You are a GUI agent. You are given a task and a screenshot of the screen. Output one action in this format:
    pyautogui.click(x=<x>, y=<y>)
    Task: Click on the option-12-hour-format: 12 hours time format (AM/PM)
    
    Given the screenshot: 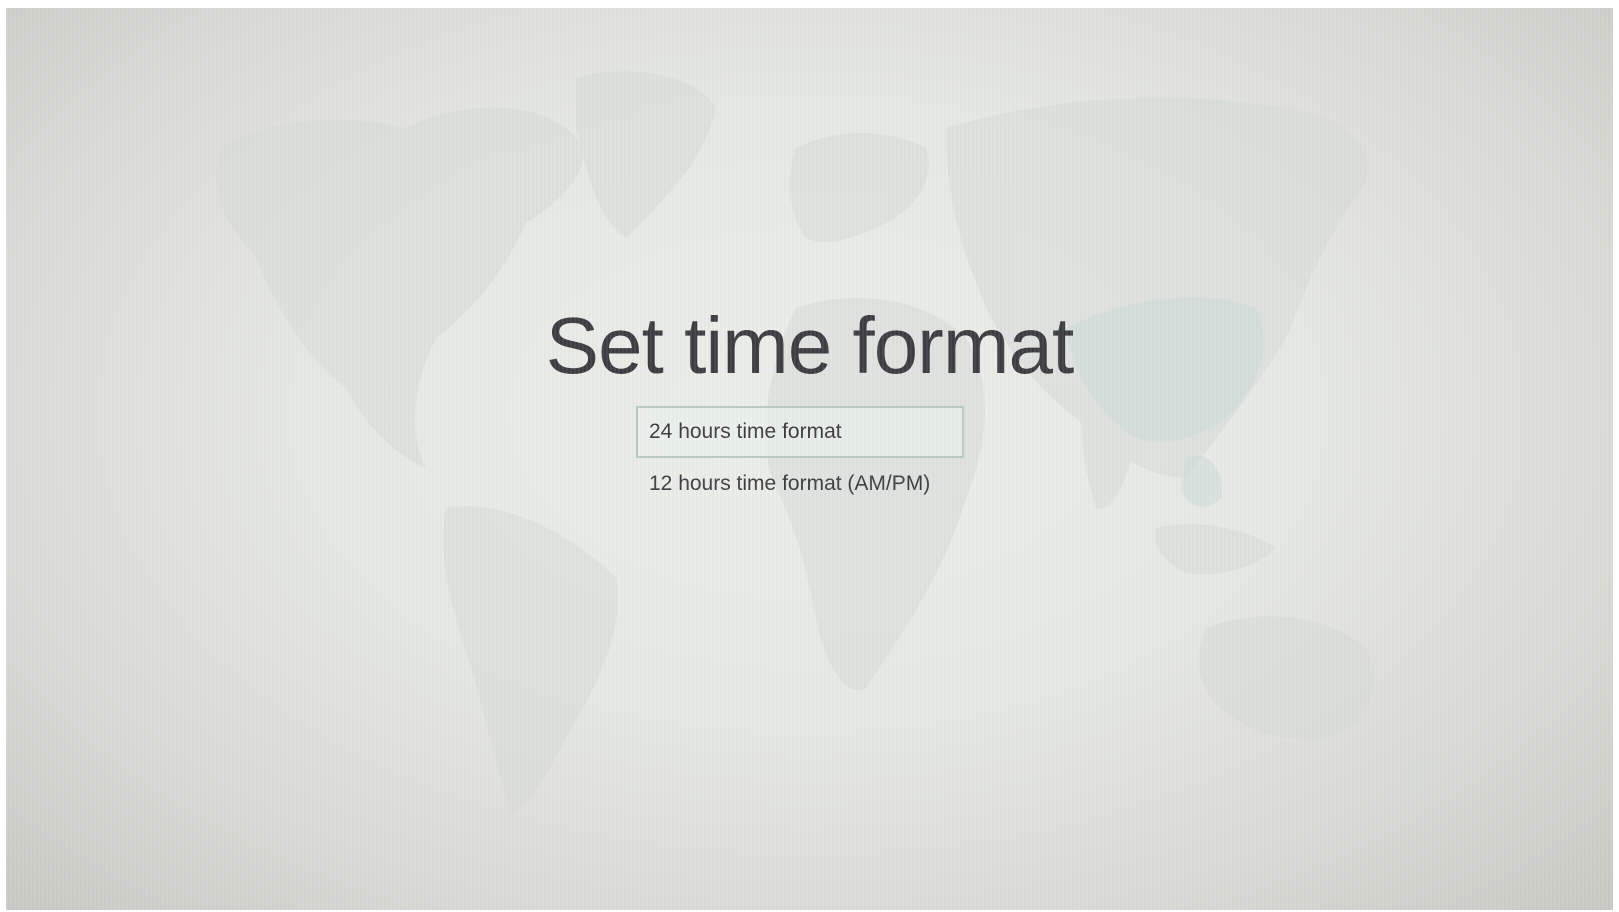 What is the action you would take?
    pyautogui.click(x=800, y=484)
    